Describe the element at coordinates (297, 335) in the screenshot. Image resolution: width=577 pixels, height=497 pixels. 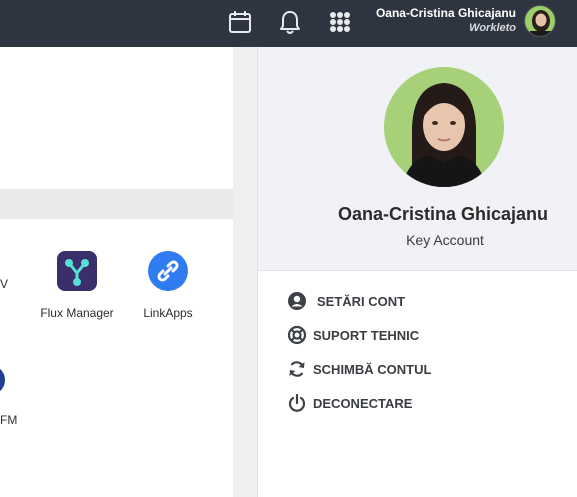
I see `lifebuoy-icon` at that location.